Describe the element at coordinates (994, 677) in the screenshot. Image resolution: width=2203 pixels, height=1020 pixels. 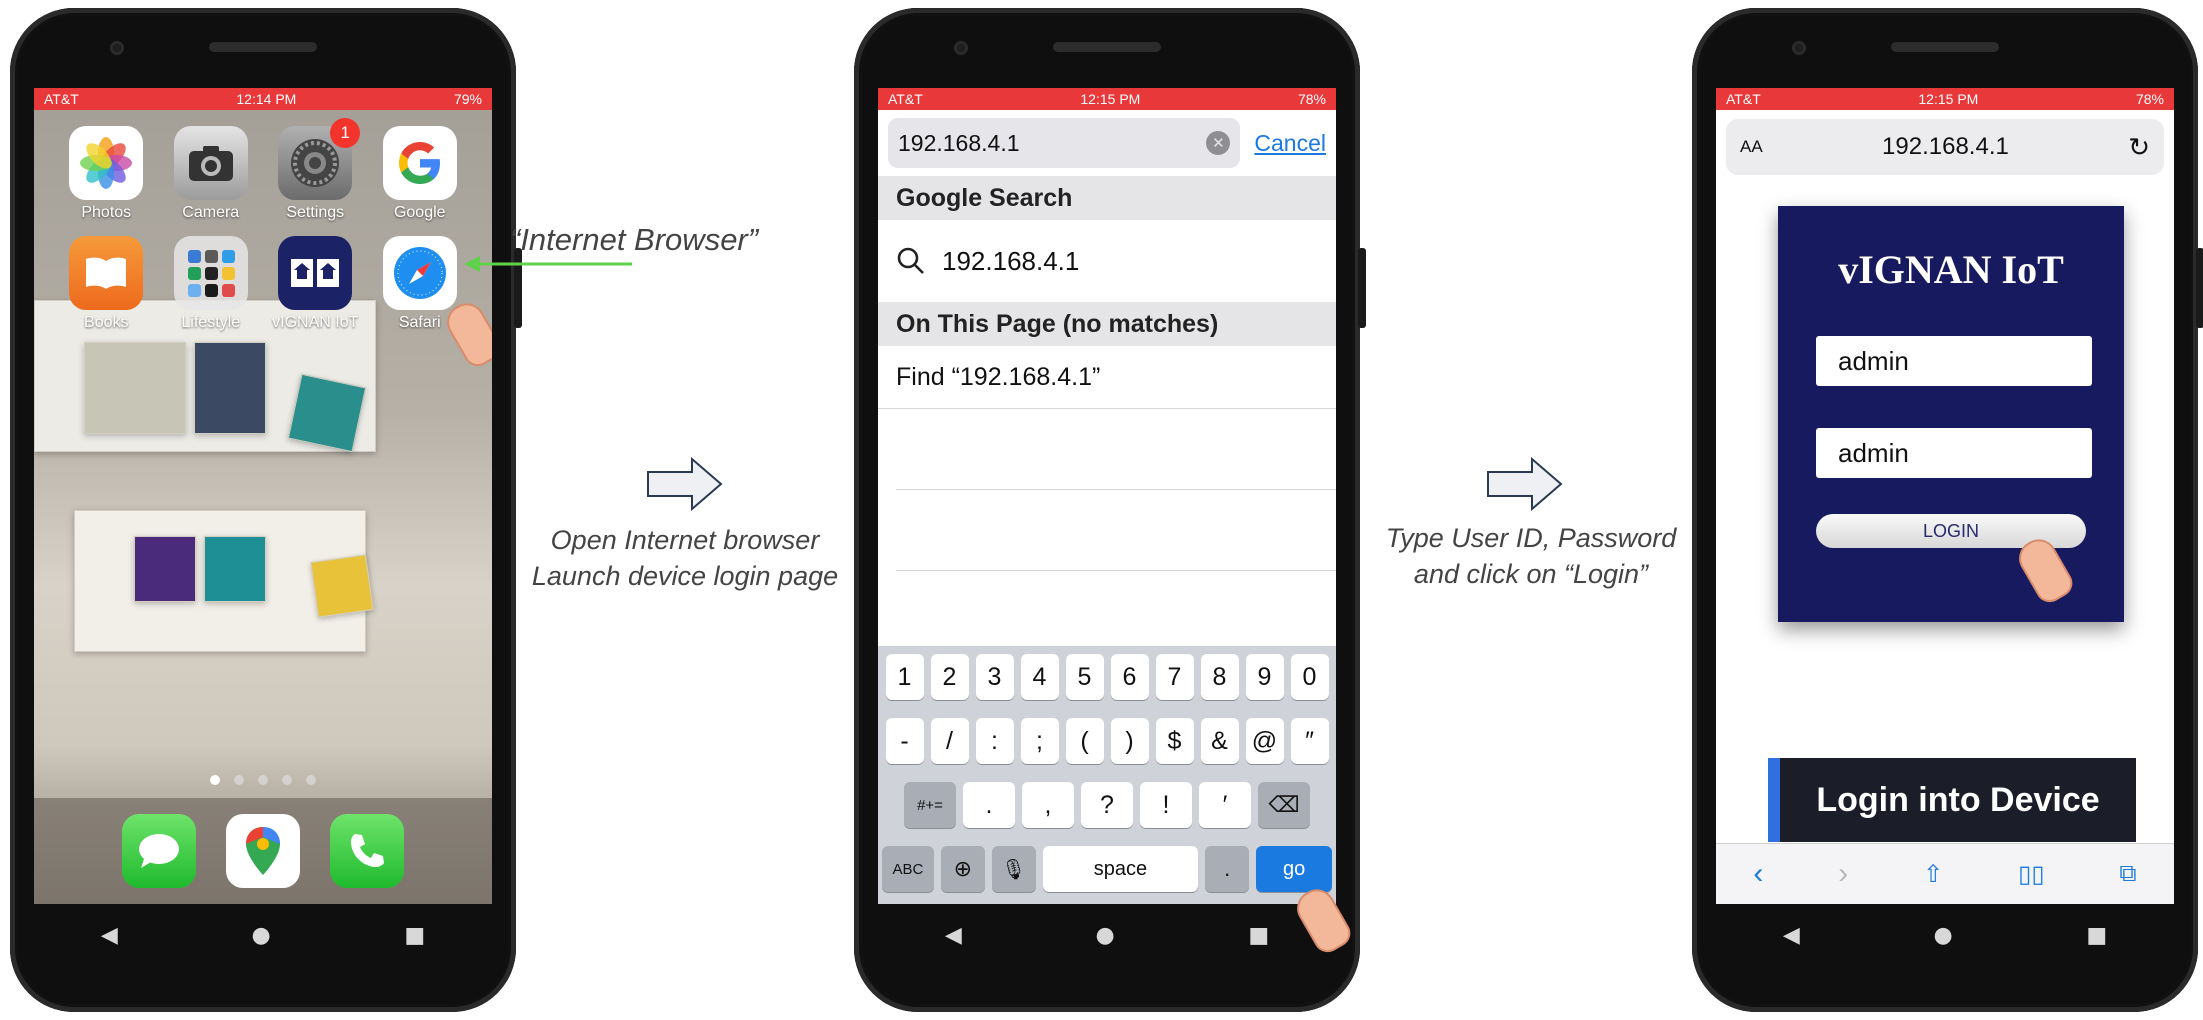
I see `key: 3` at that location.